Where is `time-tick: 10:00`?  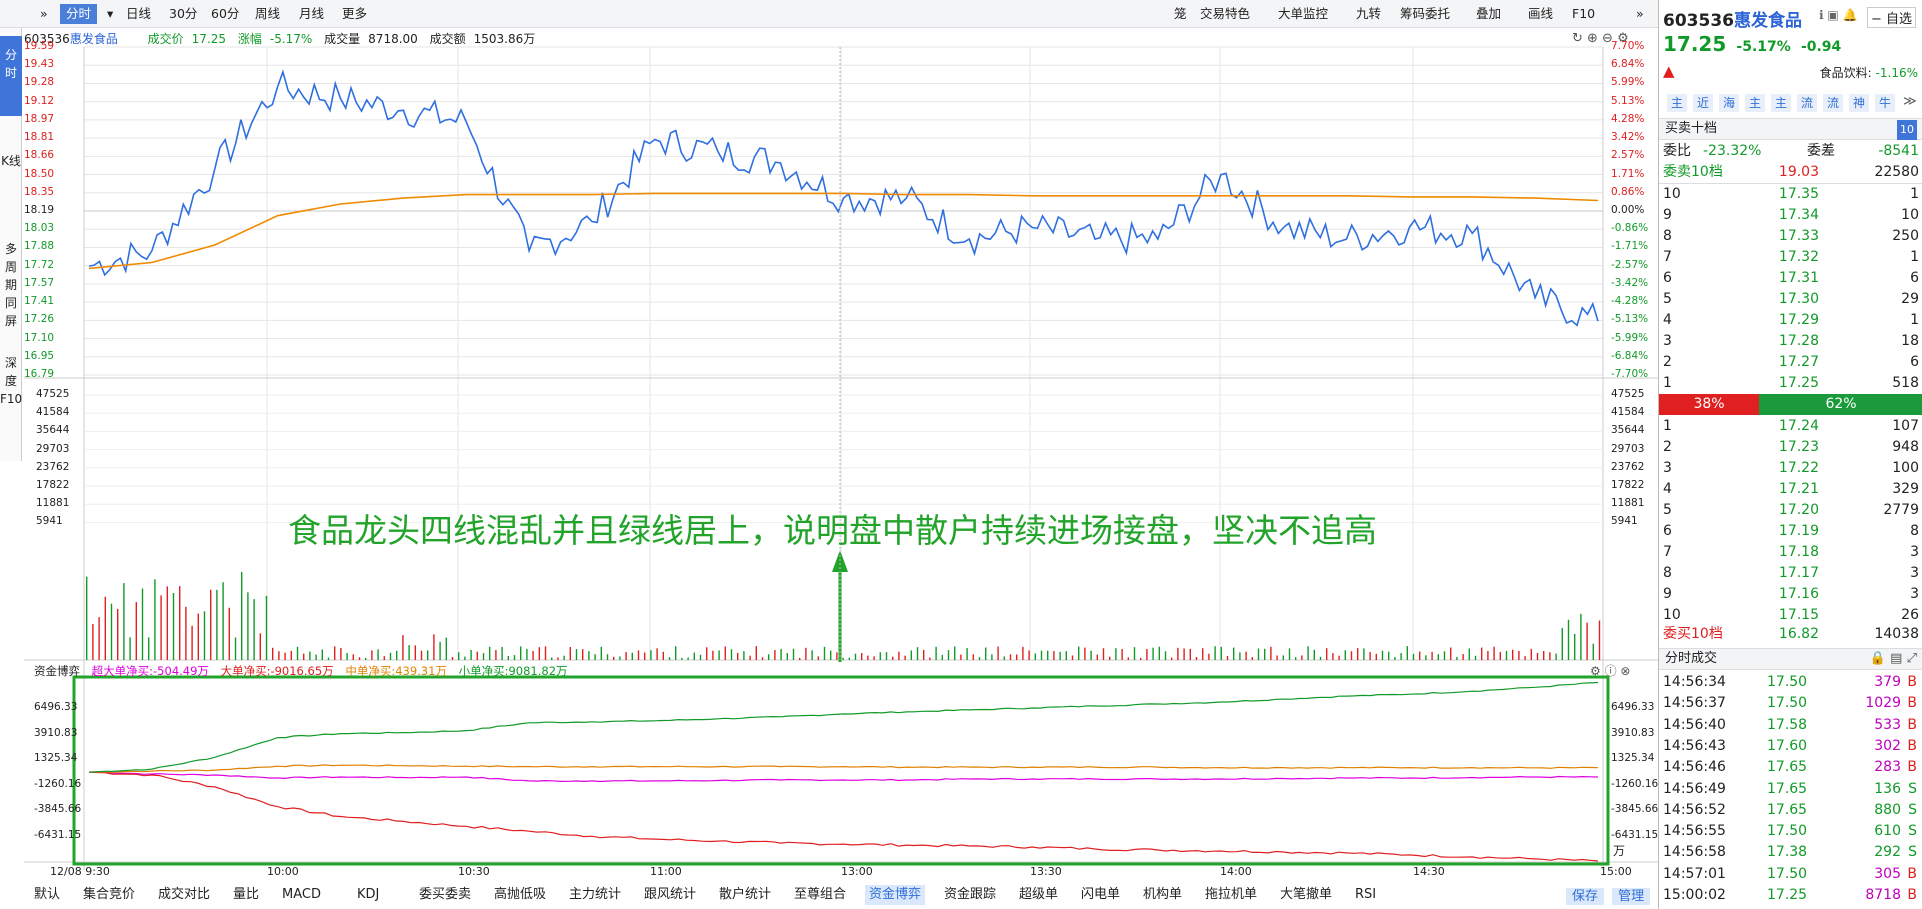
time-tick: 10:00 is located at coordinates (283, 871).